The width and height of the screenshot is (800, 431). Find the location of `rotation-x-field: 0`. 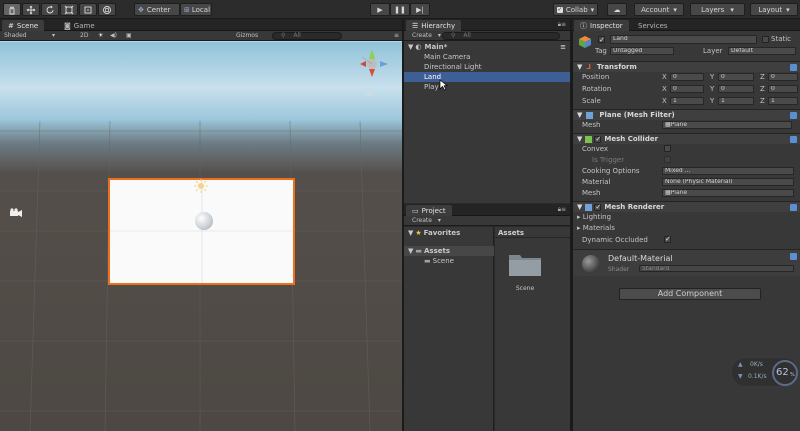

rotation-x-field: 0 is located at coordinates (687, 89).